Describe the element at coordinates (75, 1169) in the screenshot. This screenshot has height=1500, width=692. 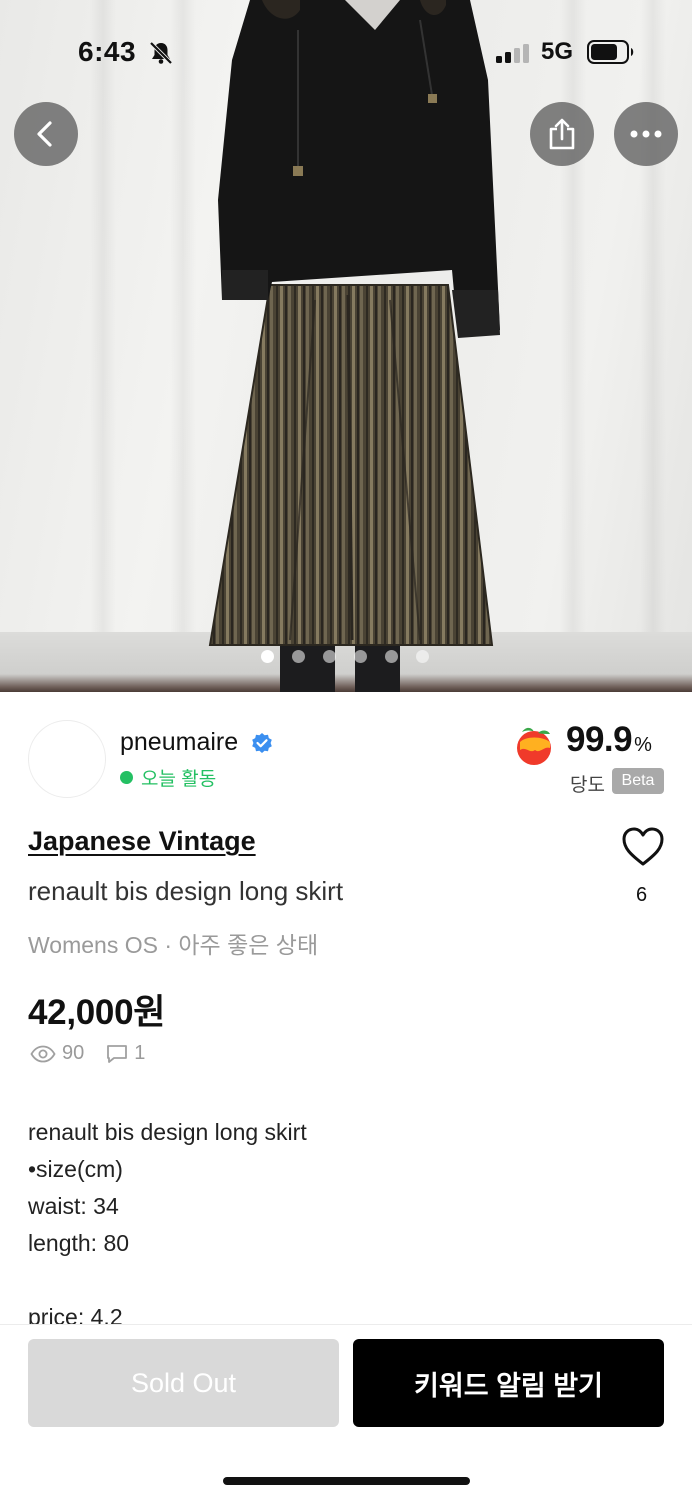
I see `description-line: •size(cm)` at that location.